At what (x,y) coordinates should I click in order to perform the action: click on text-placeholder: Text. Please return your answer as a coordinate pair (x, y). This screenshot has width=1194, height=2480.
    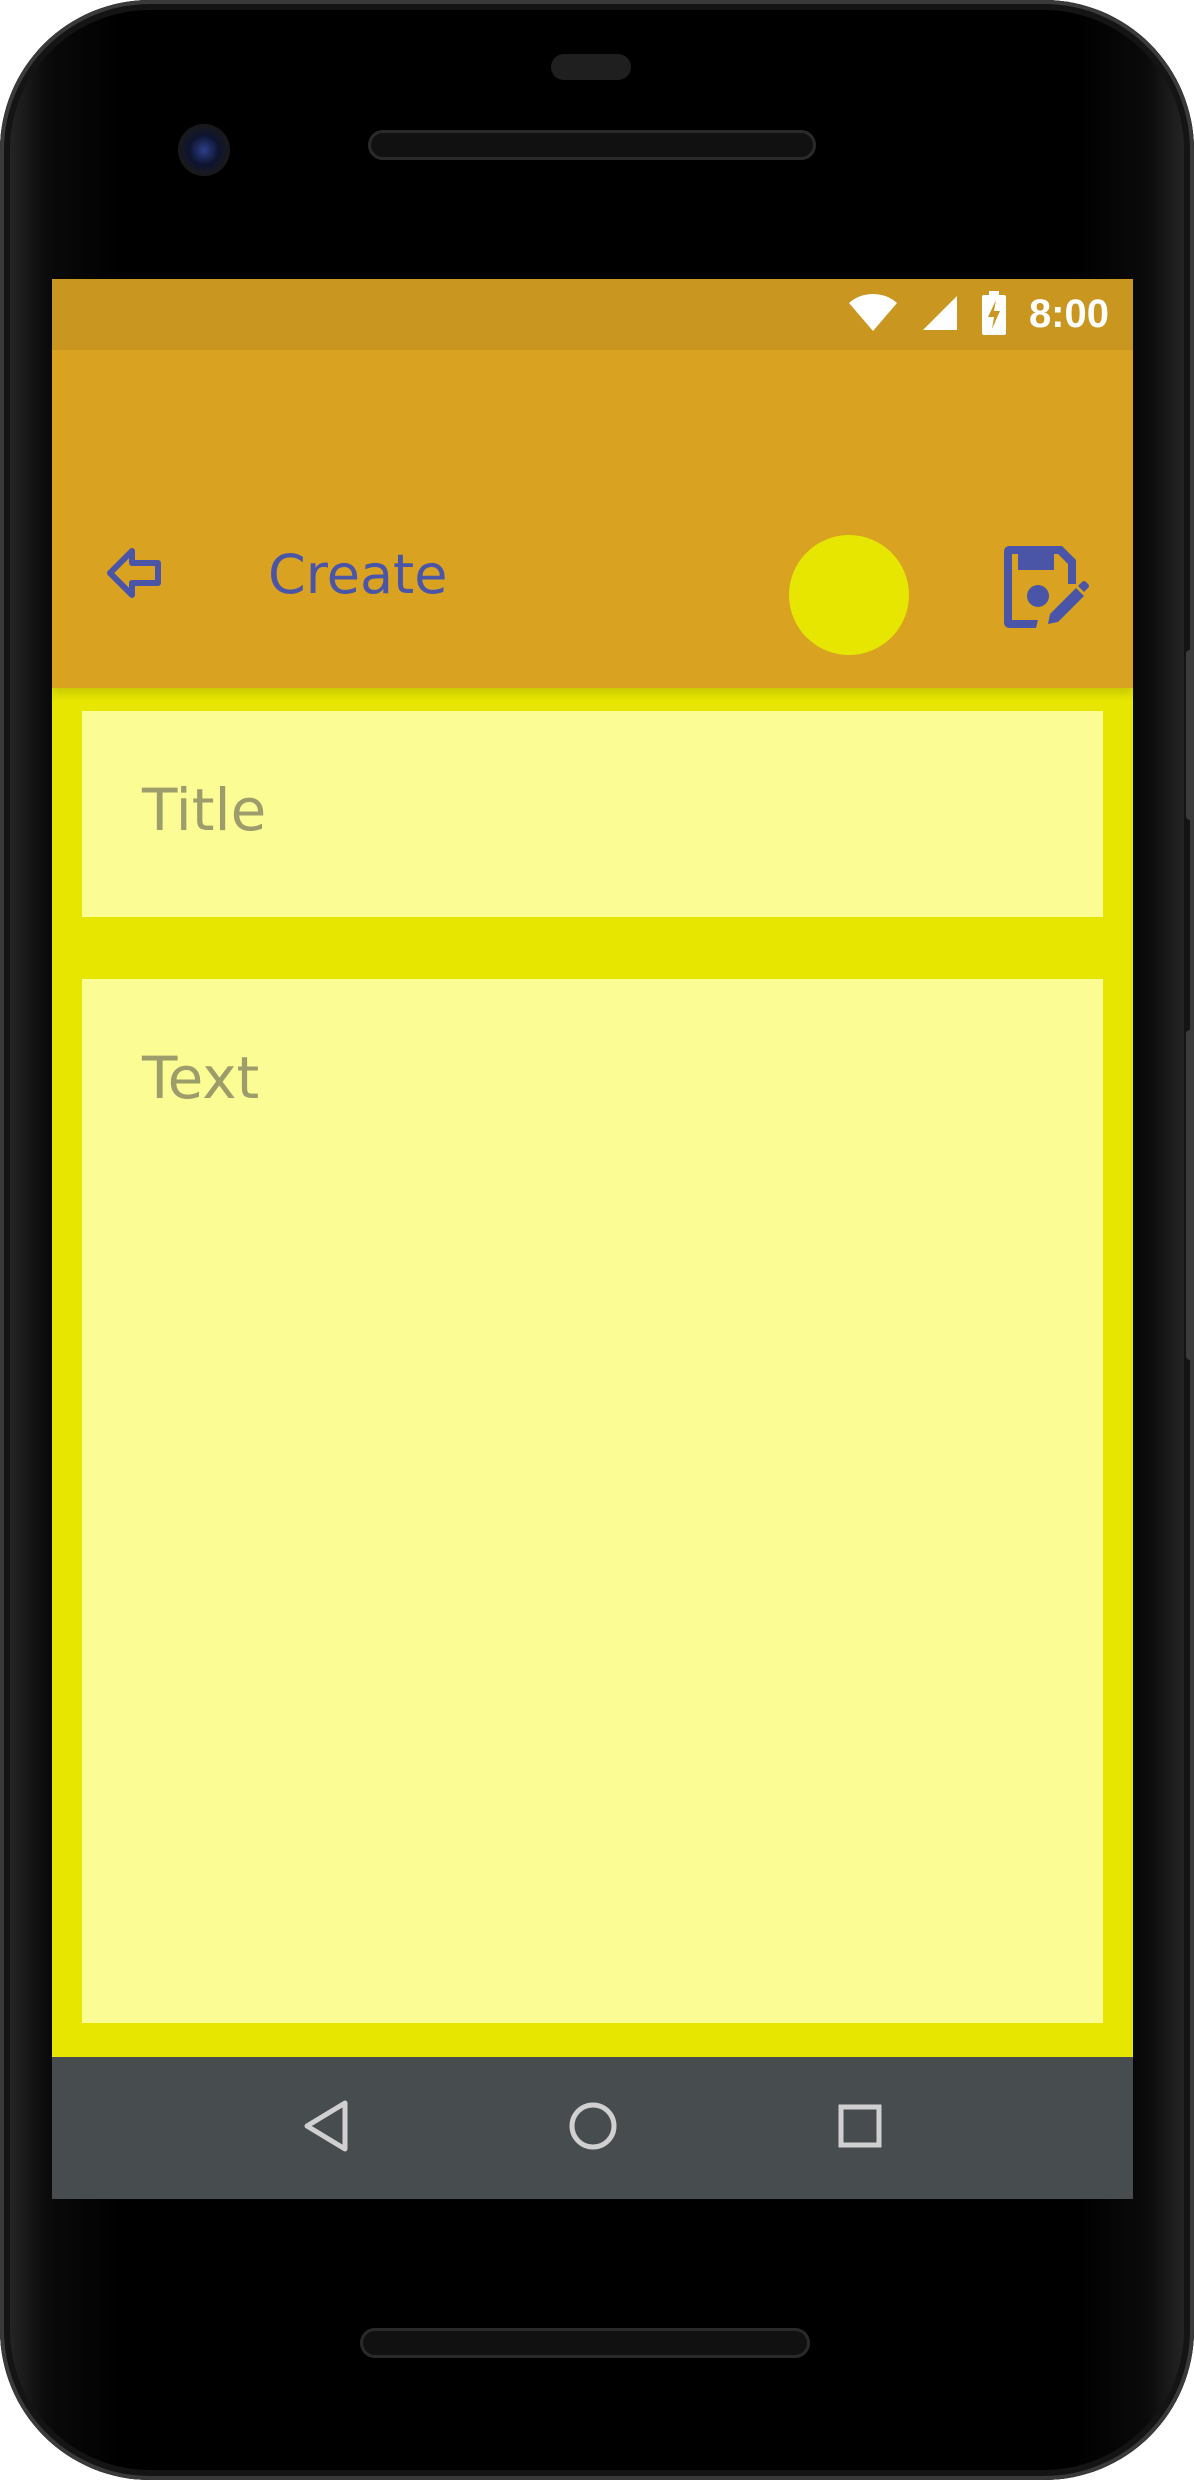
    Looking at the image, I should click on (201, 1078).